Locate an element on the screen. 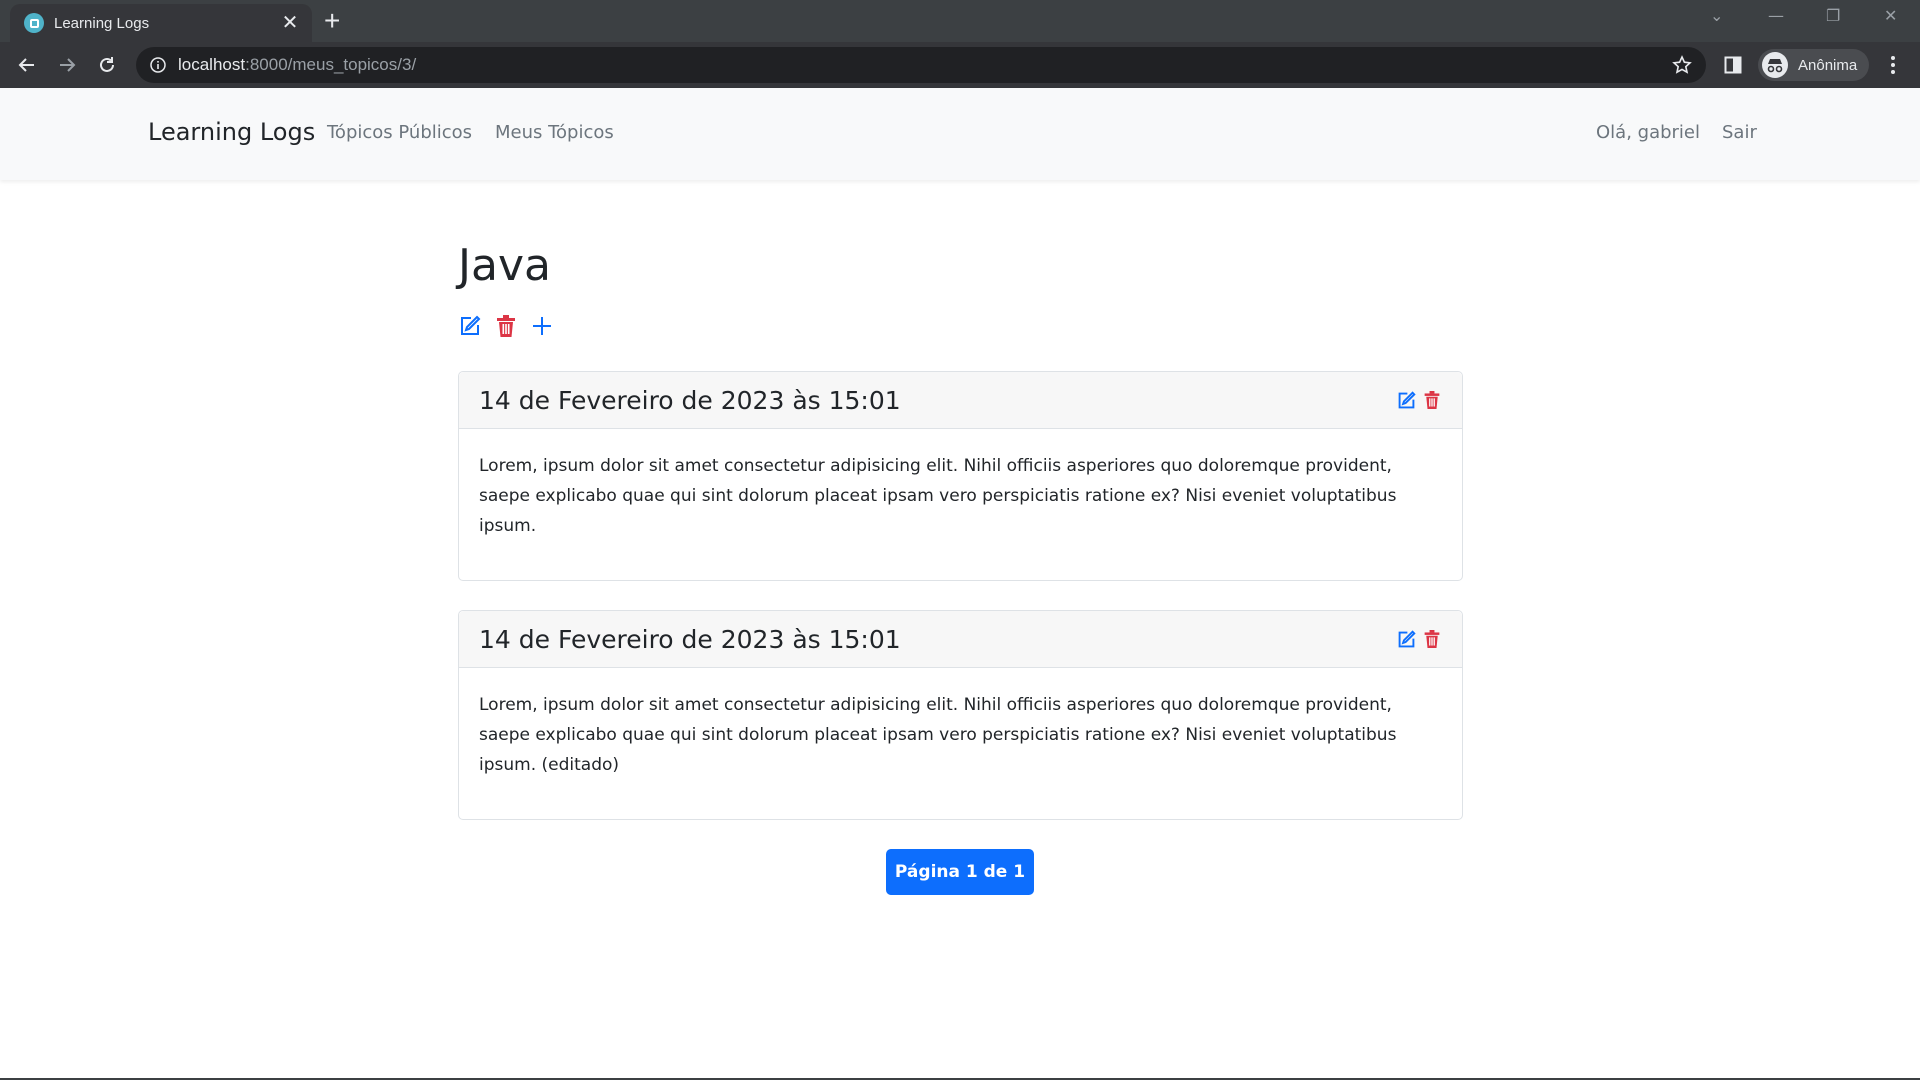 The image size is (1920, 1080). back-arrow-icon is located at coordinates (26, 65).